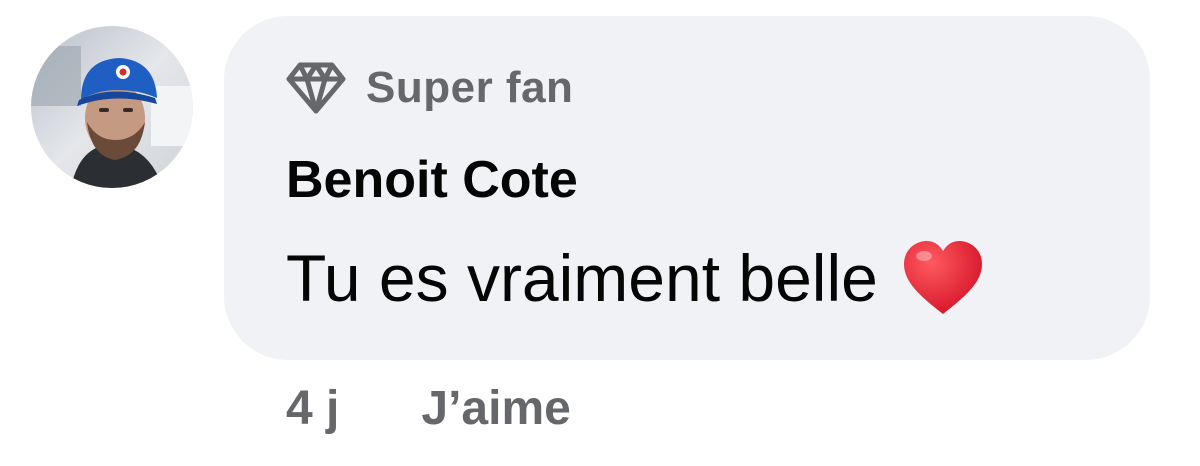 The height and width of the screenshot is (466, 1200). I want to click on comment-actions: 4 j J’aime, so click(428, 408).